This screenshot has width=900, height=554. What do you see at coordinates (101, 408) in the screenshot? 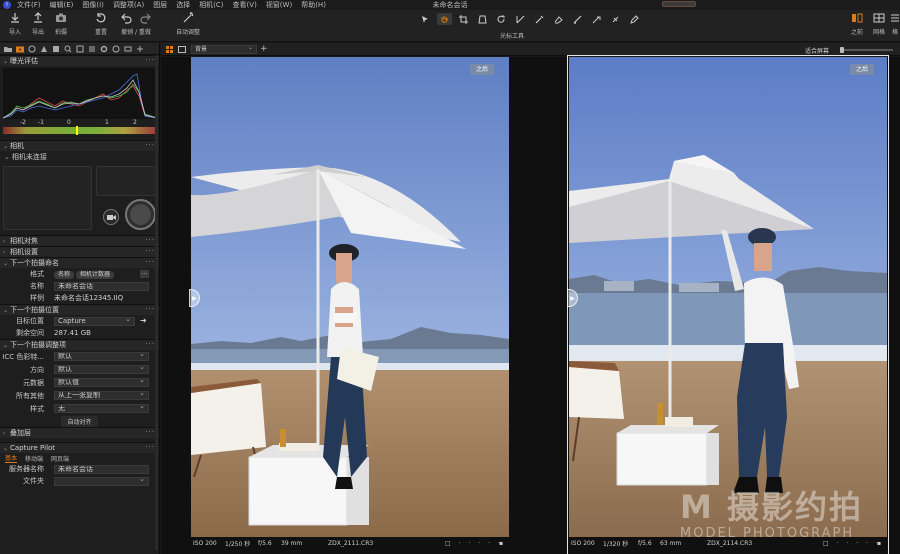
I see `style-select: 无` at bounding box center [101, 408].